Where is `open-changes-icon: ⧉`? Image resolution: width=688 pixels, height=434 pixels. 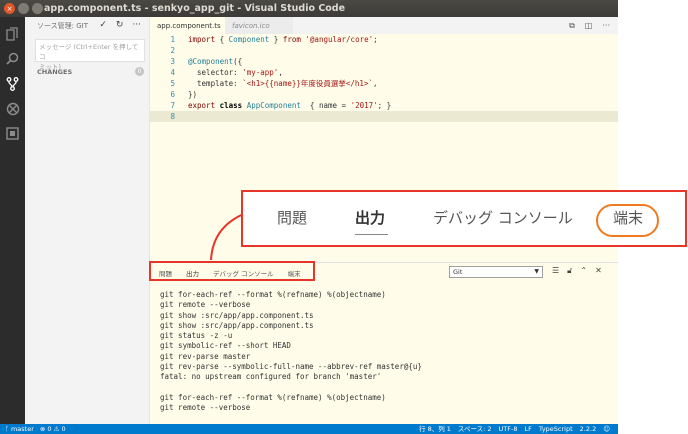
open-changes-icon: ⧉ is located at coordinates (572, 26).